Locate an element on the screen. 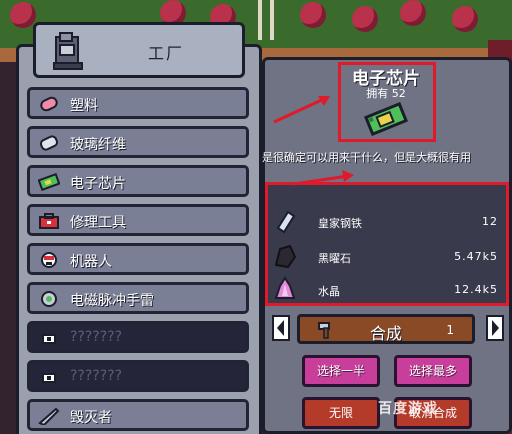 This screenshot has height=434, width=512. recipe-item-robot: 机器人 is located at coordinates (138, 259).